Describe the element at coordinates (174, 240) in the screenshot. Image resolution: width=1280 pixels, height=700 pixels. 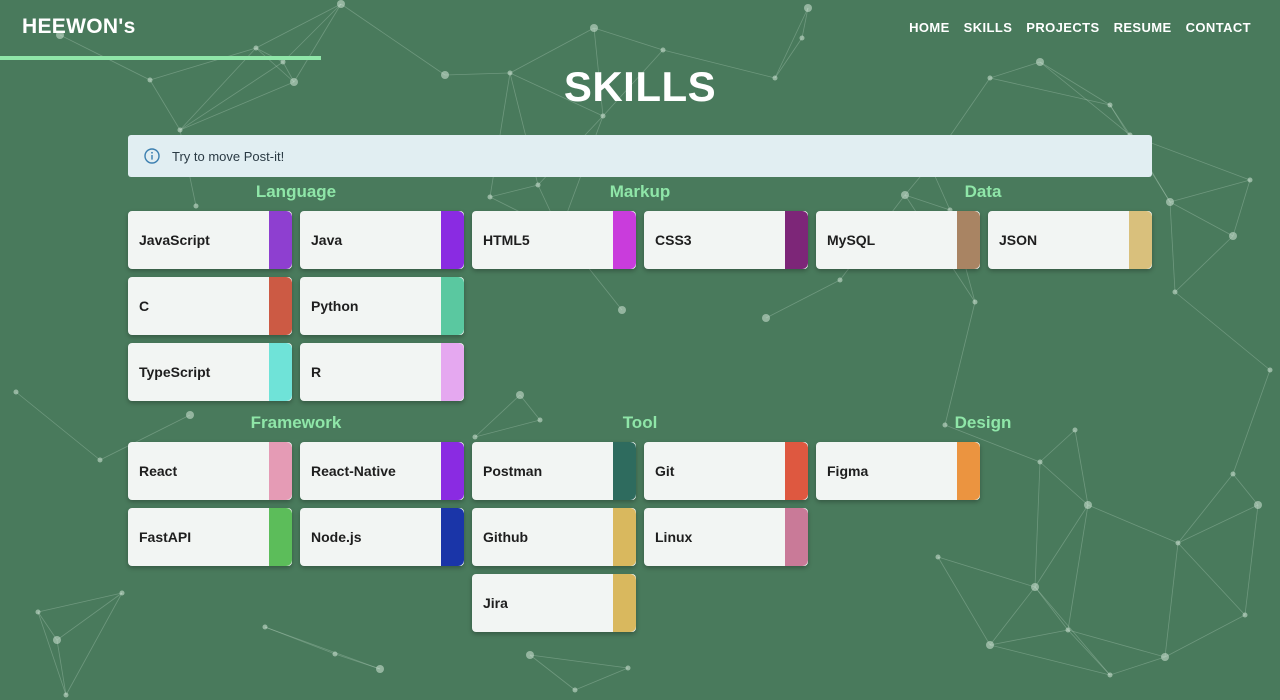
I see `skill-label: JavaScript` at that location.